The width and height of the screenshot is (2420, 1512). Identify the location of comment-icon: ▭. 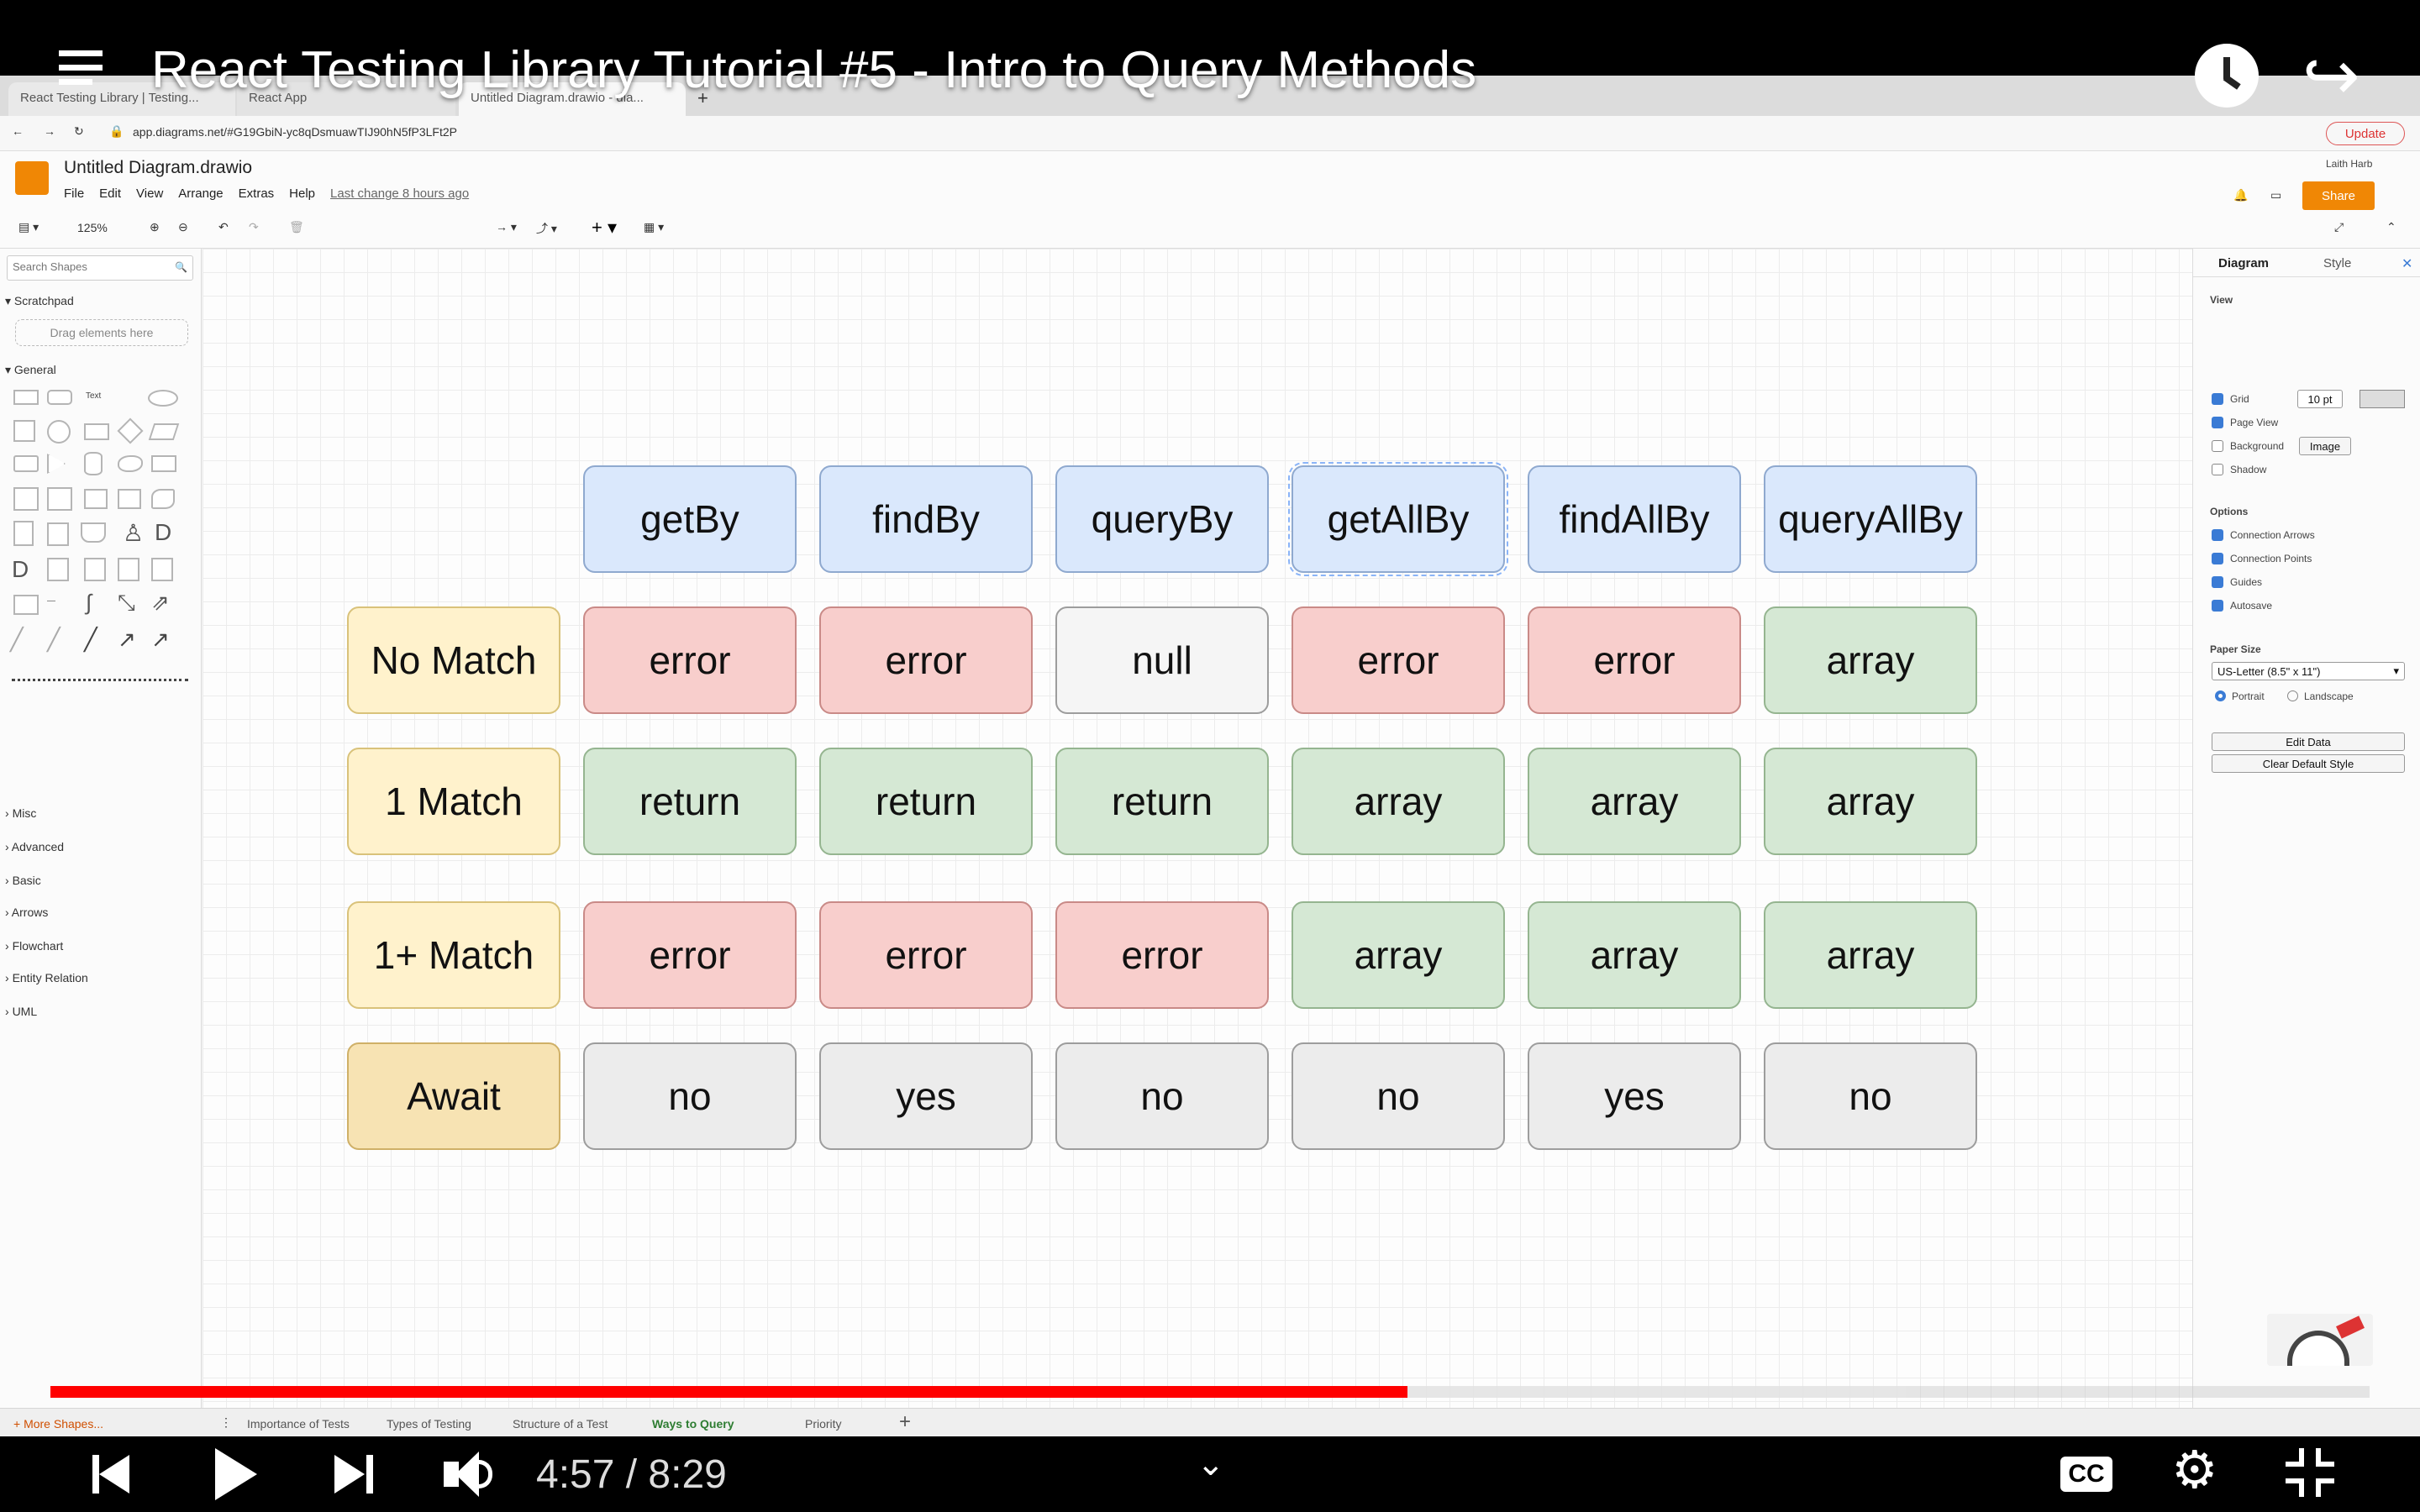
(2275, 195).